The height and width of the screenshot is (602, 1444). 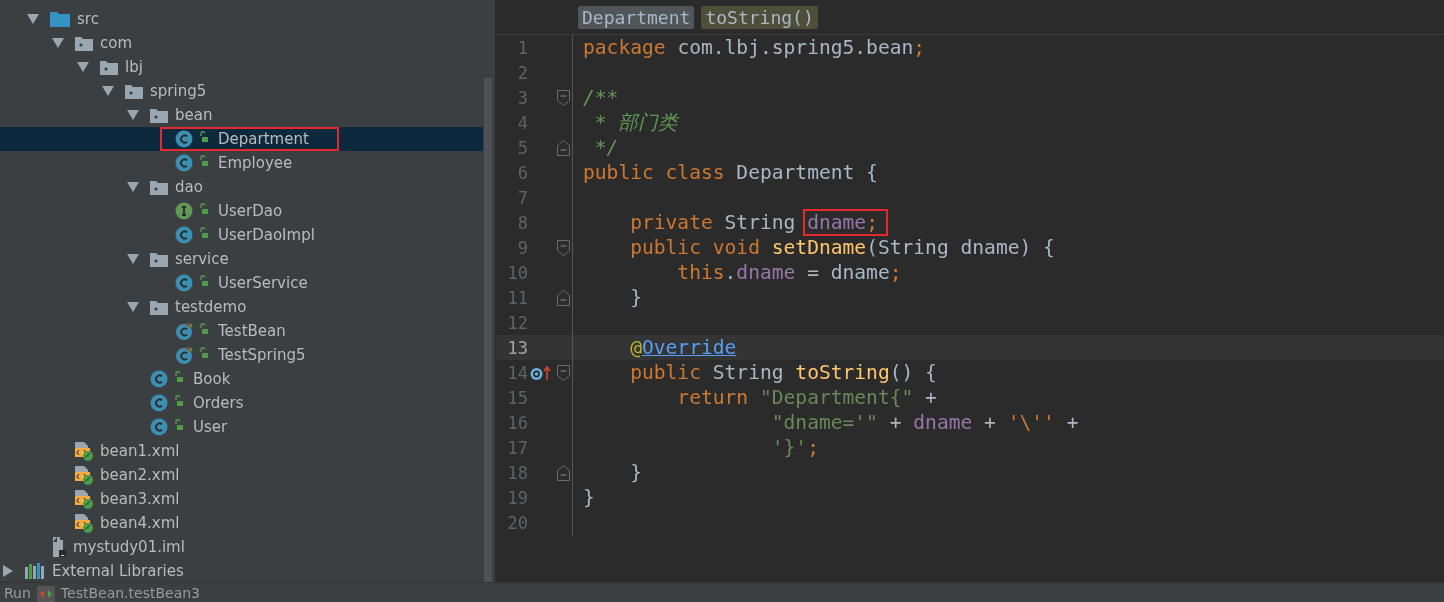 I want to click on line-number: 7, so click(x=522, y=197).